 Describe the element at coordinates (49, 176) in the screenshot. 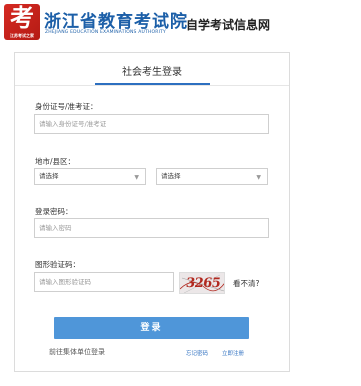

I see `city-select-value: 请选择` at that location.